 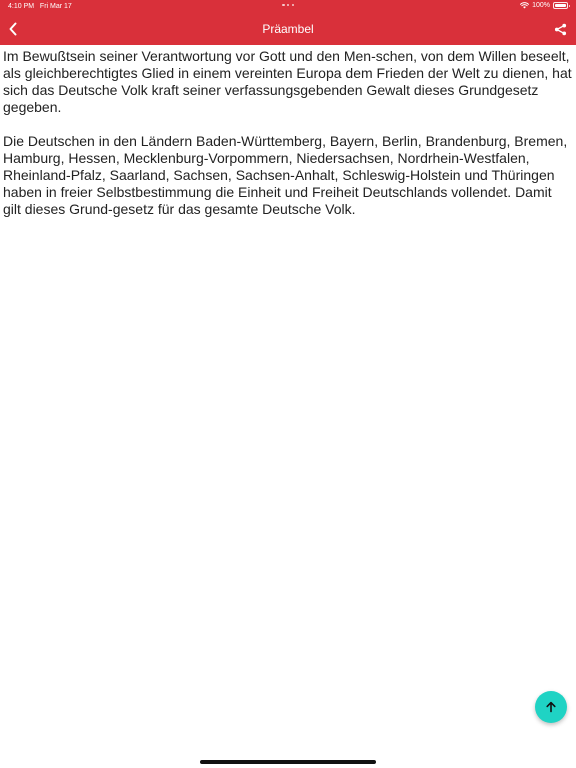 I want to click on status-indicators: 100%, so click(x=545, y=5).